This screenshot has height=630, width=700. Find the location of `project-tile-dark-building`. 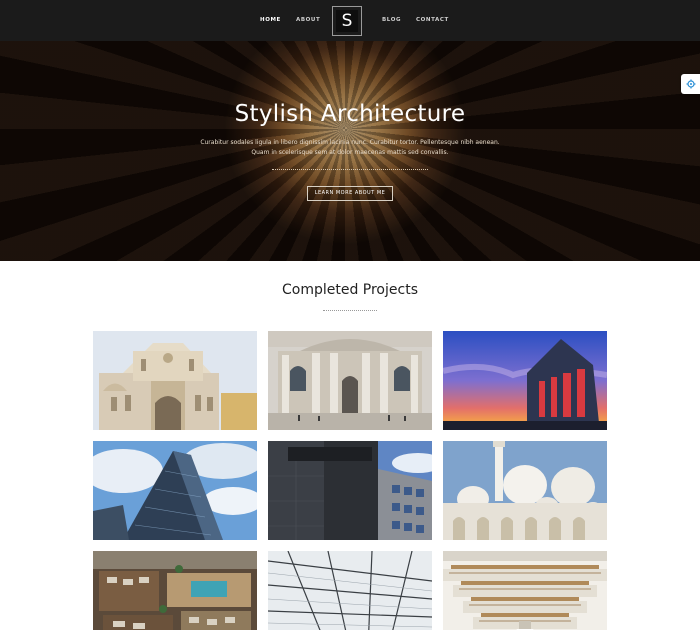

project-tile-dark-building is located at coordinates (350, 490).